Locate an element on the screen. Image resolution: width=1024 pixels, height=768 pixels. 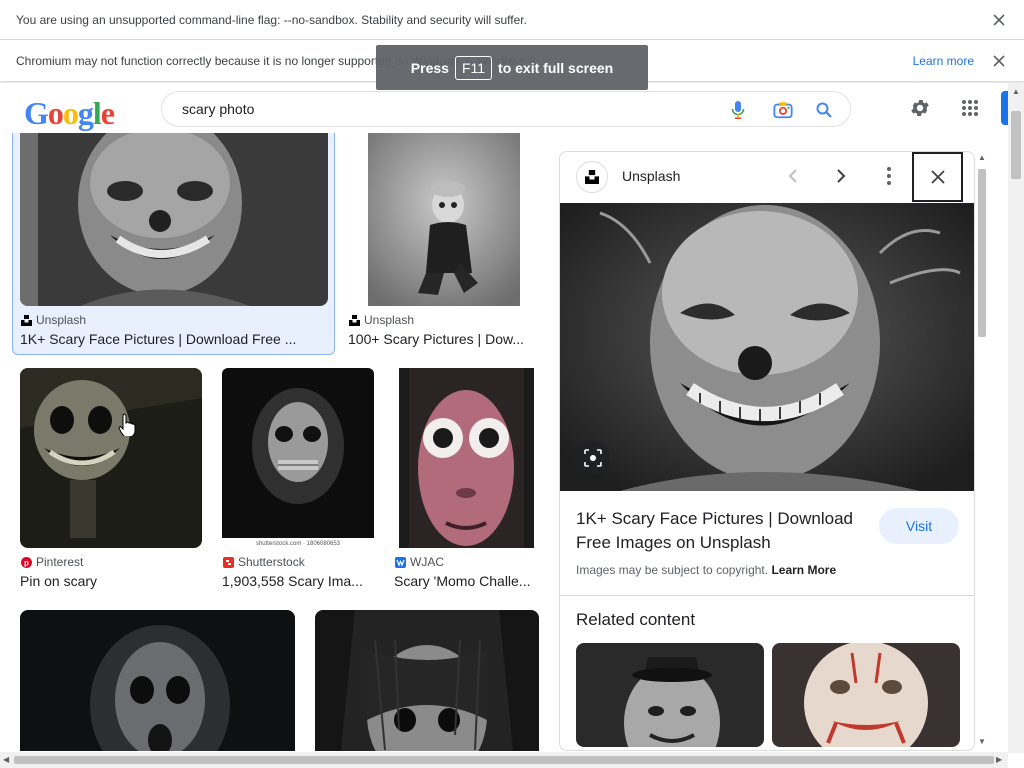
fullscreen-toast: Press F11 to exit full screen is located at coordinates (512, 67).